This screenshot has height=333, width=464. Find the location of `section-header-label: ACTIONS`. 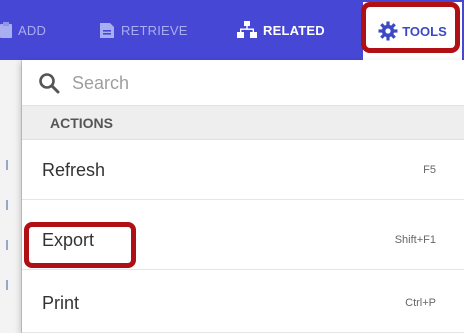

section-header-label: ACTIONS is located at coordinates (81, 122).